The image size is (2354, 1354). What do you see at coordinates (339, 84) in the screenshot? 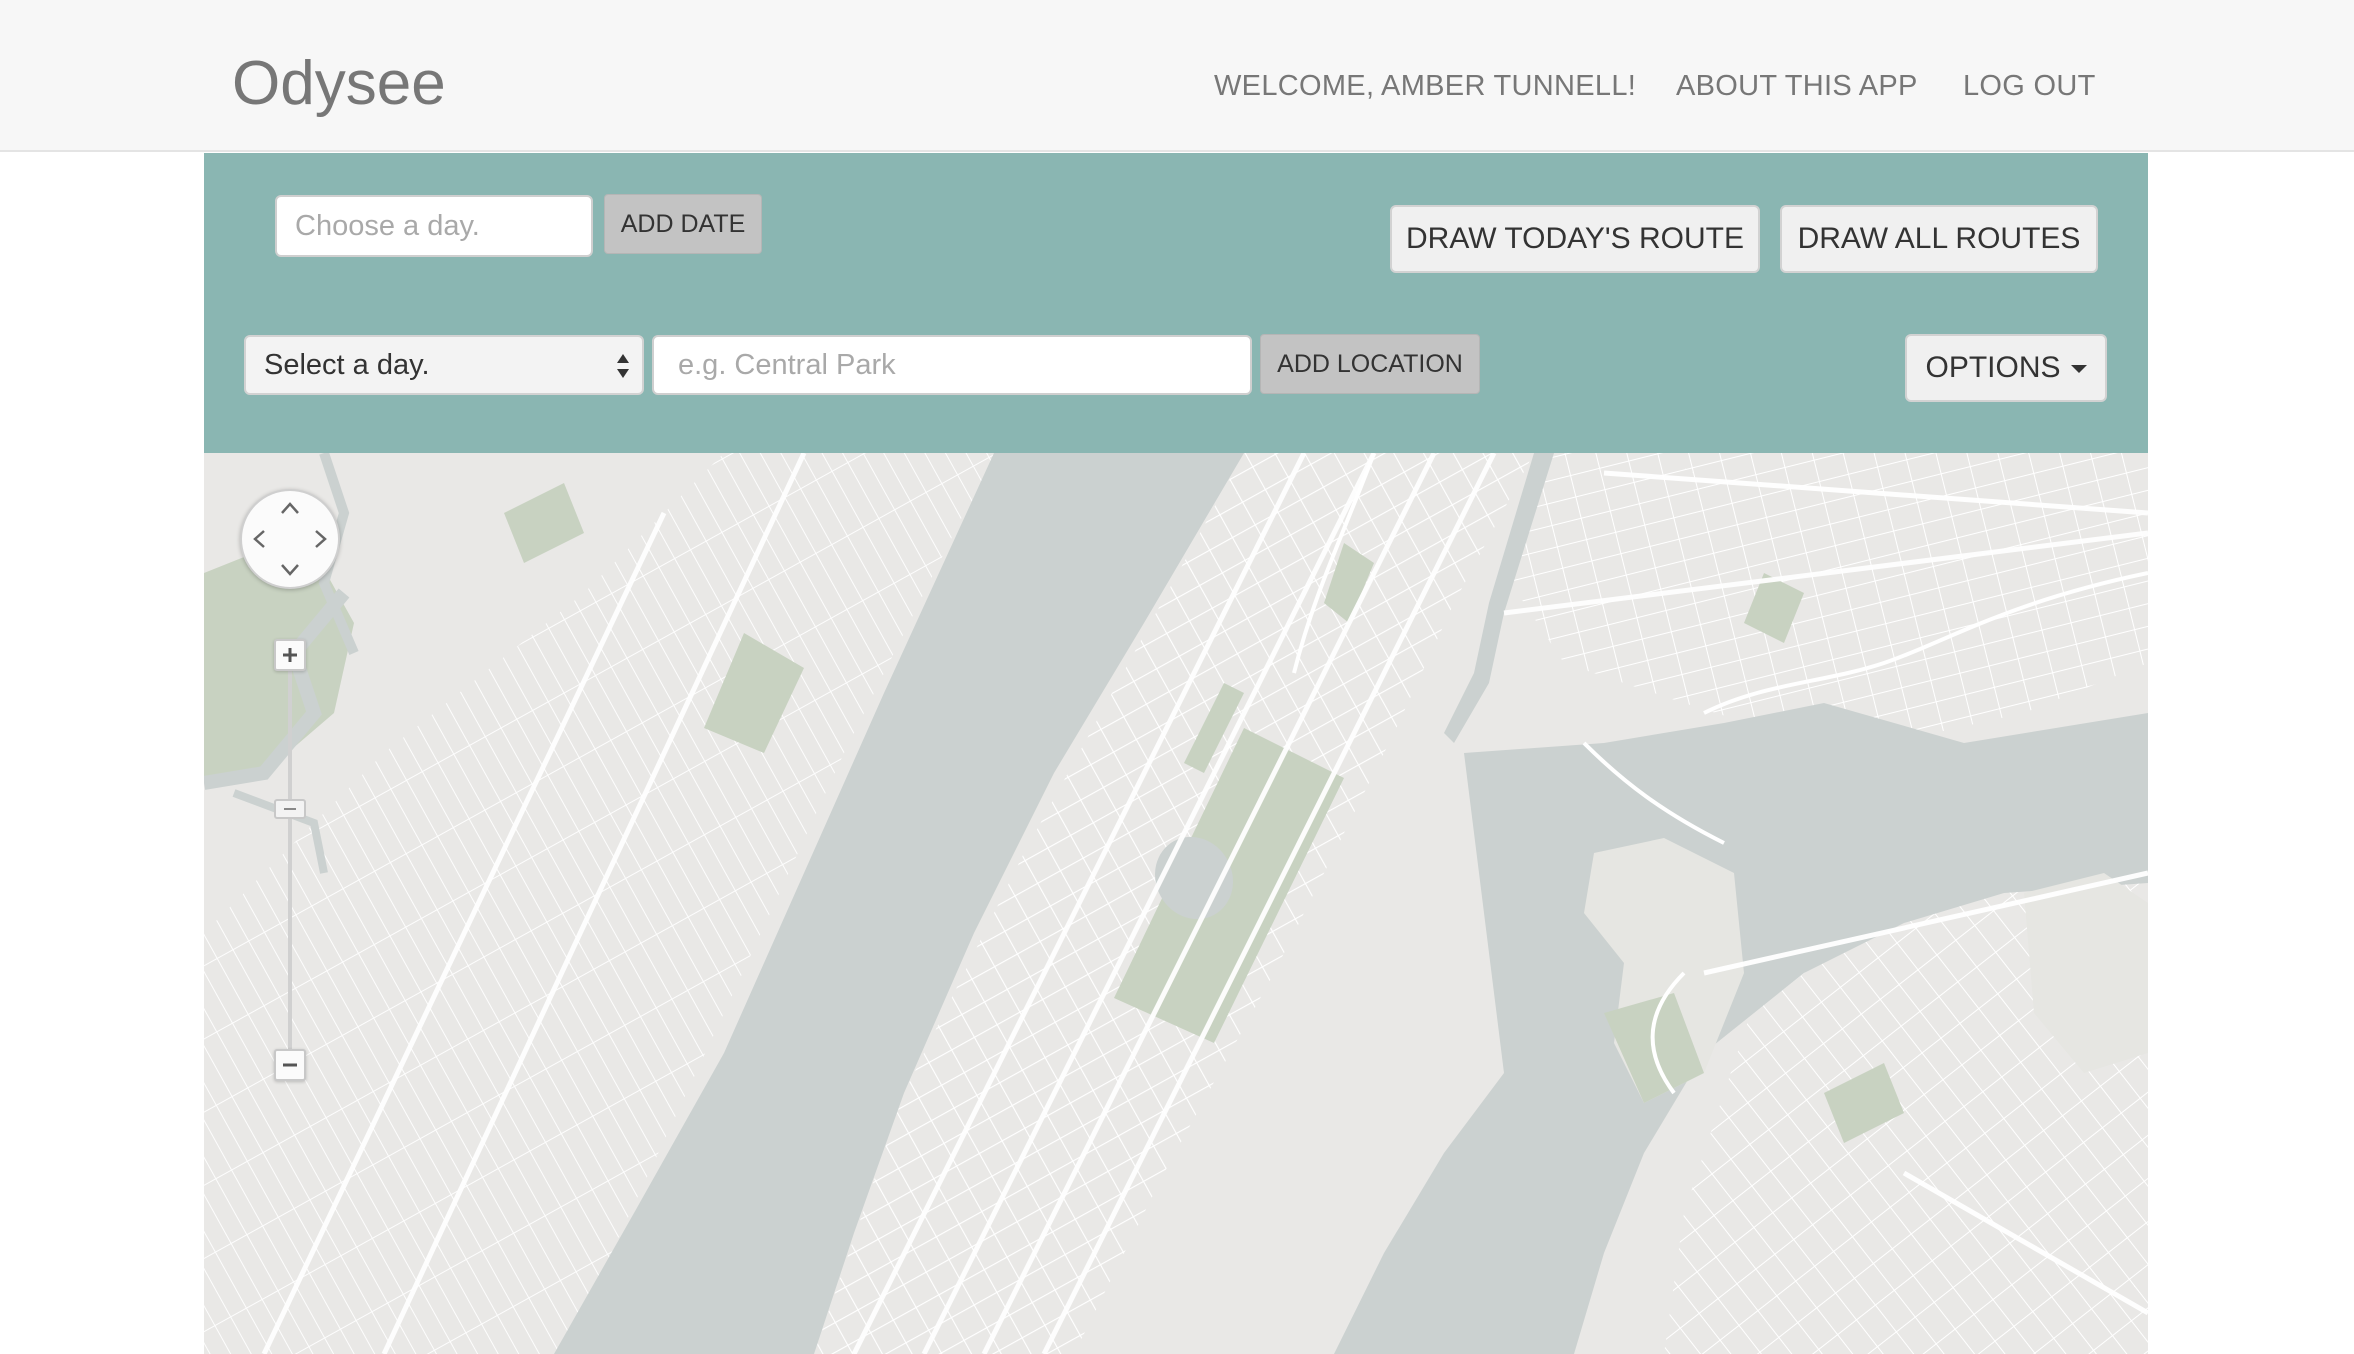
I see `brand-logo: Odysee` at bounding box center [339, 84].